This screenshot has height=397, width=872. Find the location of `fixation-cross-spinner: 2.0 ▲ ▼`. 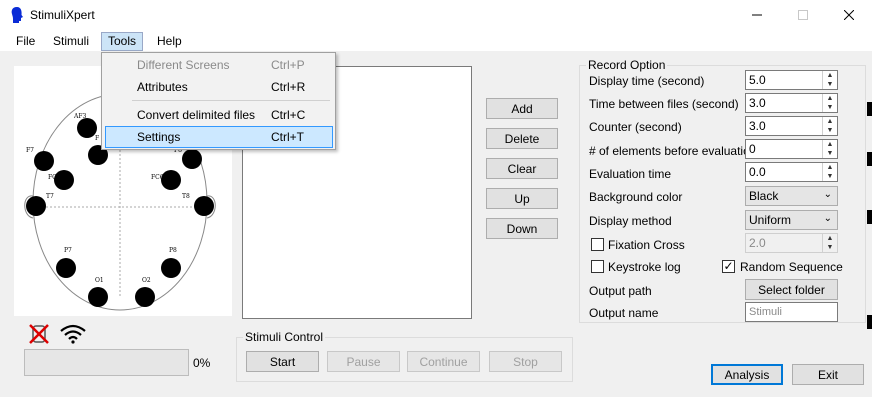

fixation-cross-spinner: 2.0 ▲ ▼ is located at coordinates (791, 243).